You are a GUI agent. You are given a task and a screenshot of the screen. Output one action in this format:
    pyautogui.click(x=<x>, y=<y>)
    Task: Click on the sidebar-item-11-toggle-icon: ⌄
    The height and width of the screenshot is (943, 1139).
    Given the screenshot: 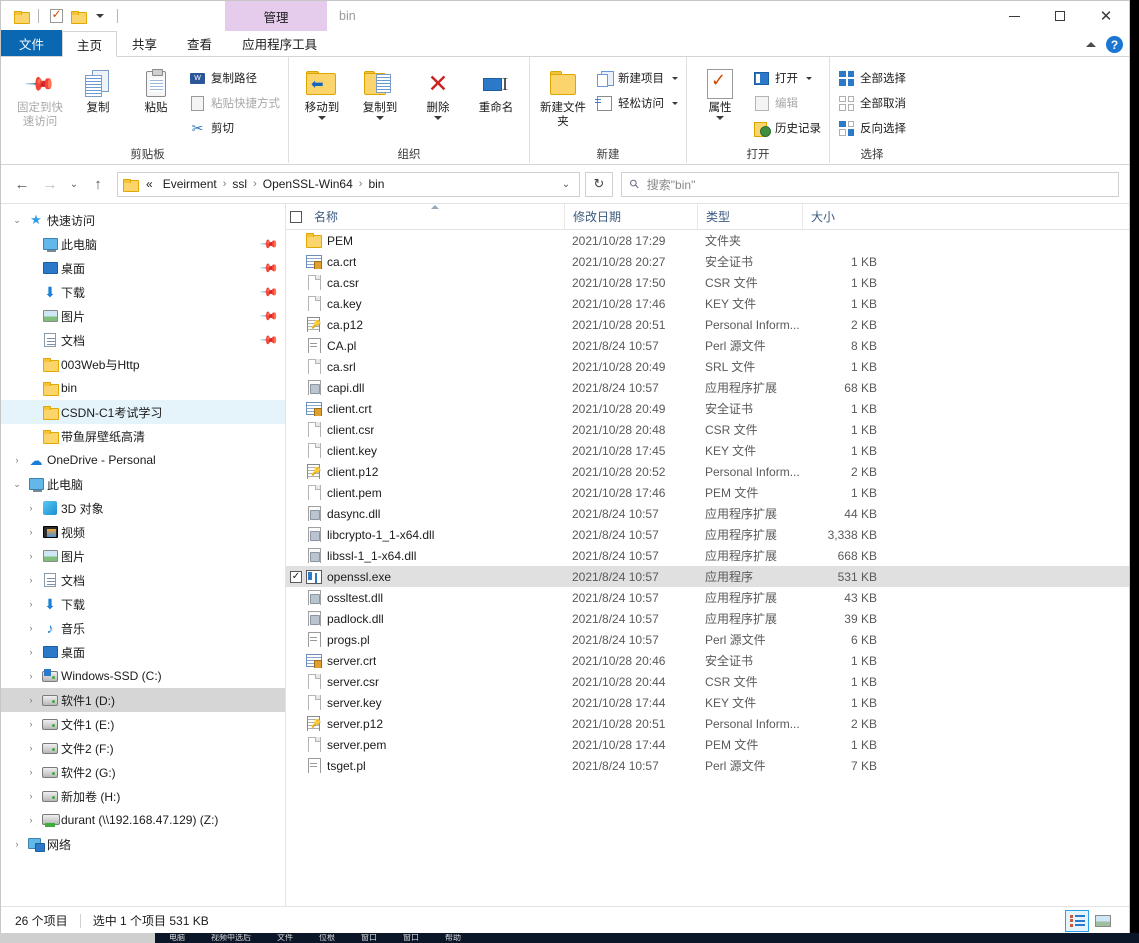 What is the action you would take?
    pyautogui.click(x=17, y=484)
    